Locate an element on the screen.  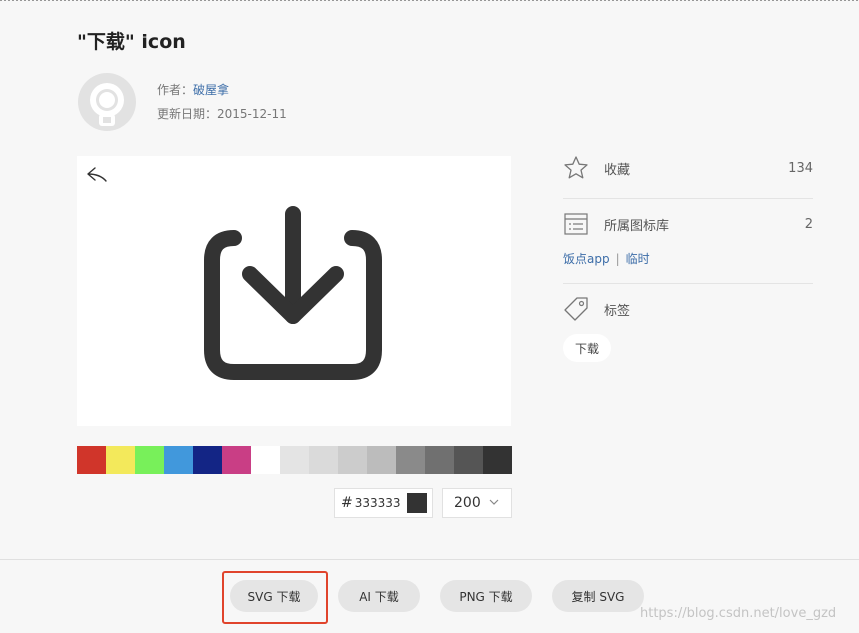
color-palette is located at coordinates (294, 460).